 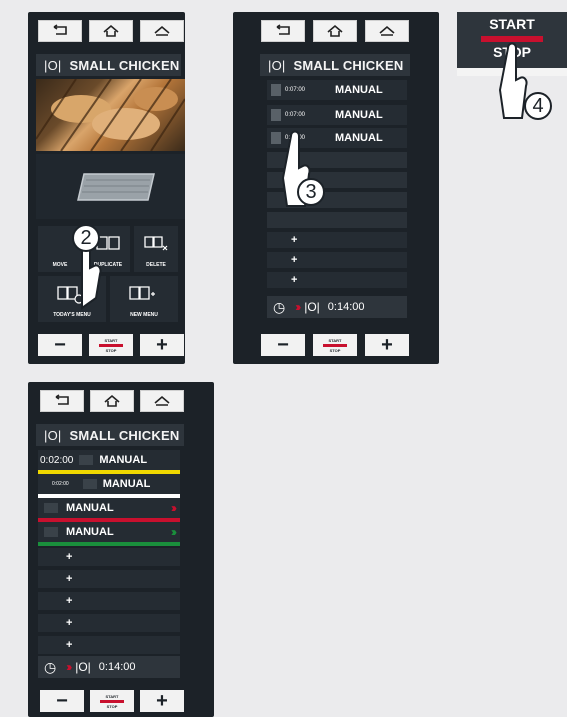 I want to click on step-badge-3: 3, so click(x=311, y=192).